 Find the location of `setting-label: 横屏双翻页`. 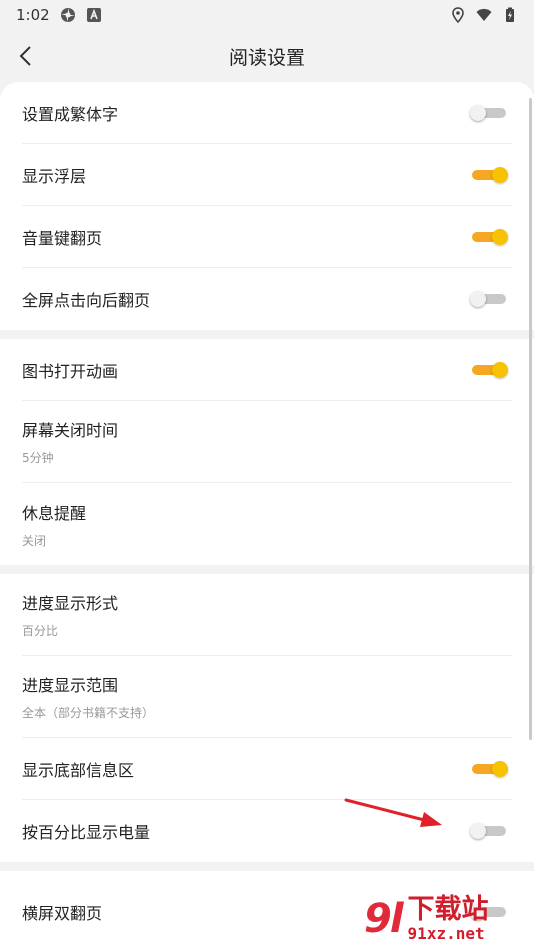

setting-label: 横屏双翻页 is located at coordinates (62, 913).